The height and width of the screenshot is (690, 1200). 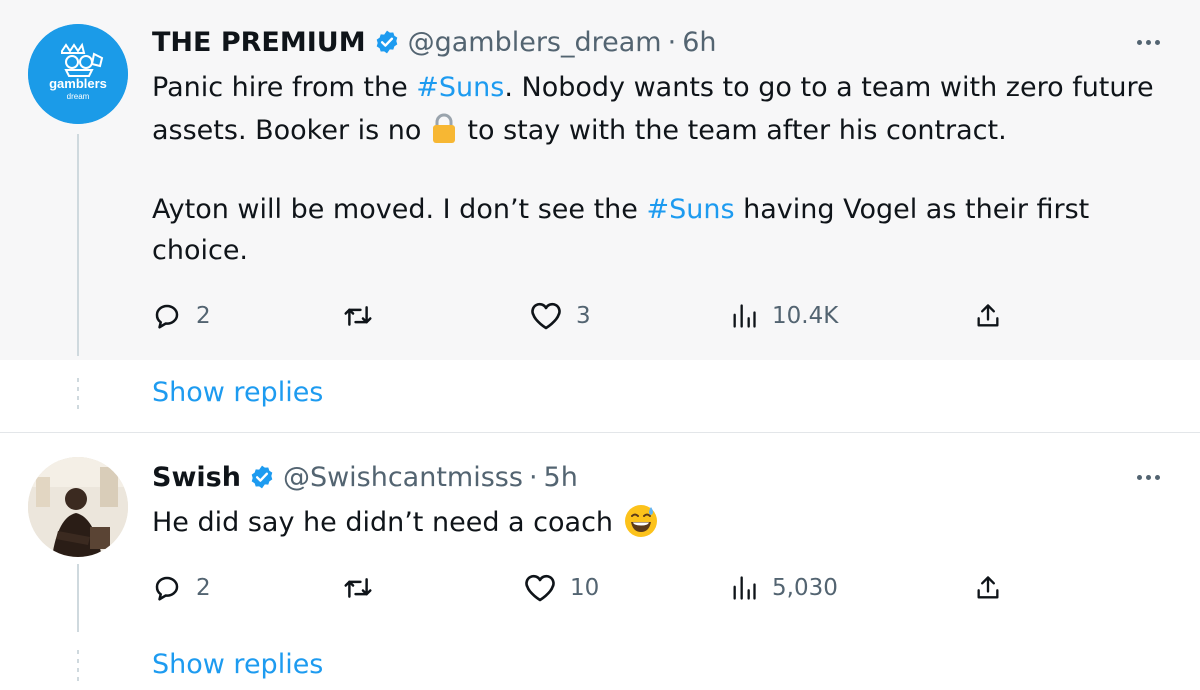 I want to click on avatar, so click(x=78, y=507).